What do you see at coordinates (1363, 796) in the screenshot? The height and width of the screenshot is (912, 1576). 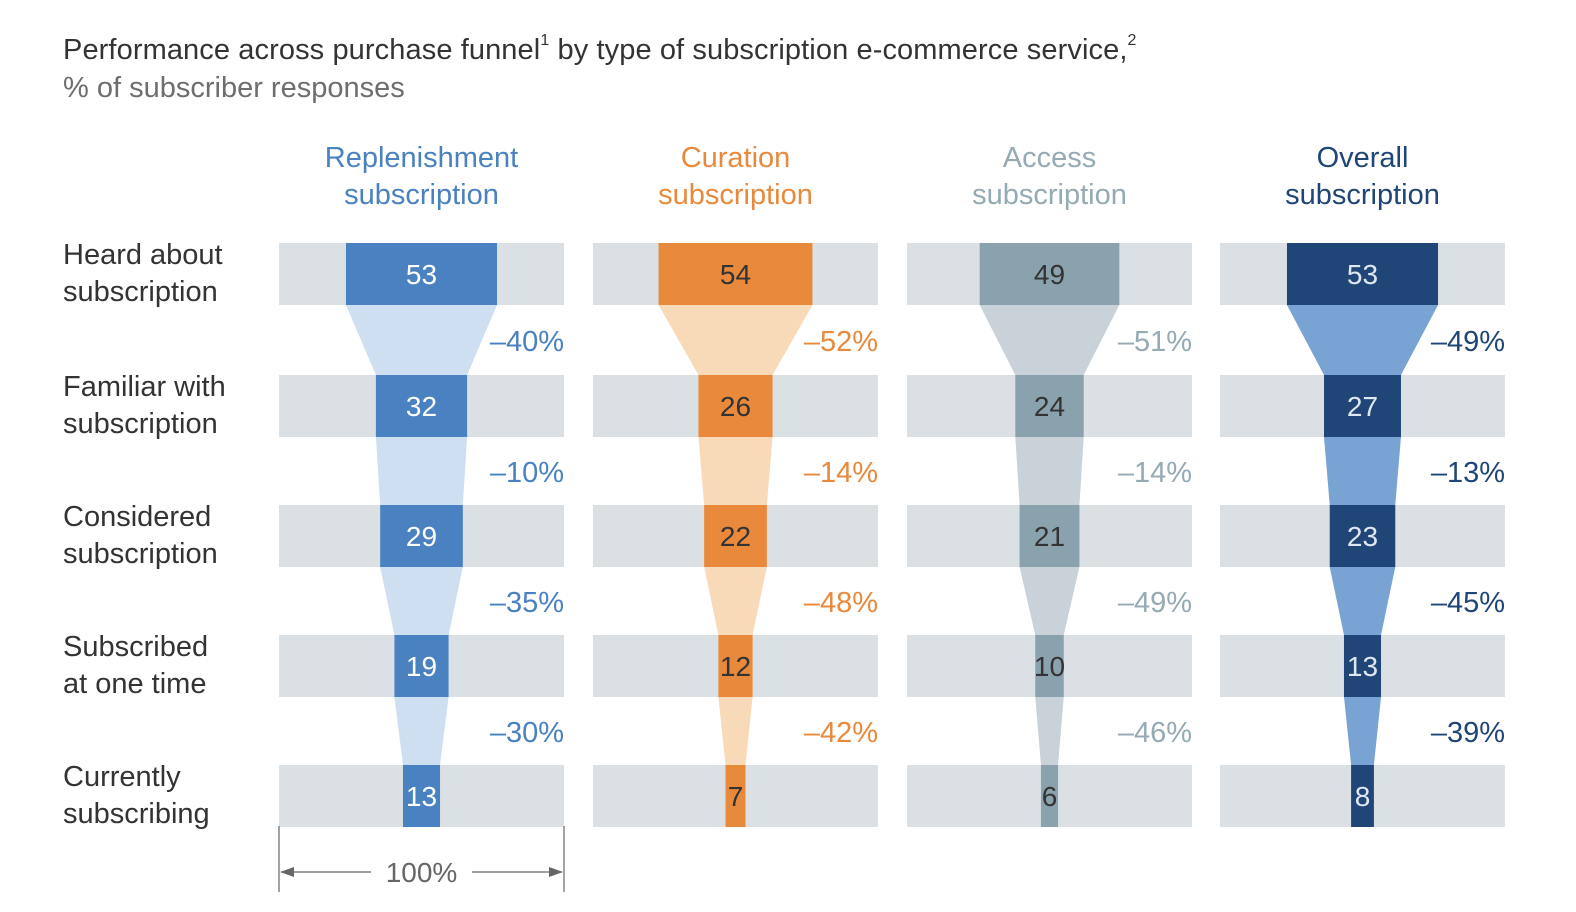 I see `value-label: 8` at bounding box center [1363, 796].